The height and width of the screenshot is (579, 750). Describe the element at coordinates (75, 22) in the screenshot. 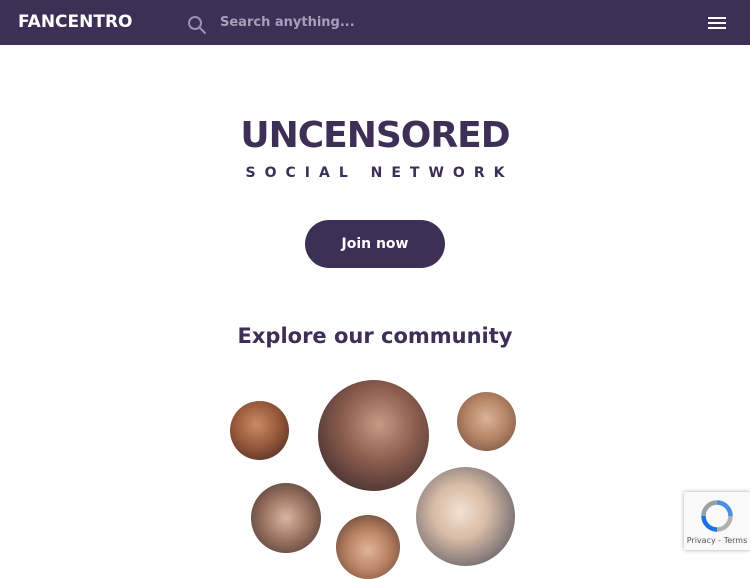

I see `fancentro-logo: FANCENTRO` at that location.